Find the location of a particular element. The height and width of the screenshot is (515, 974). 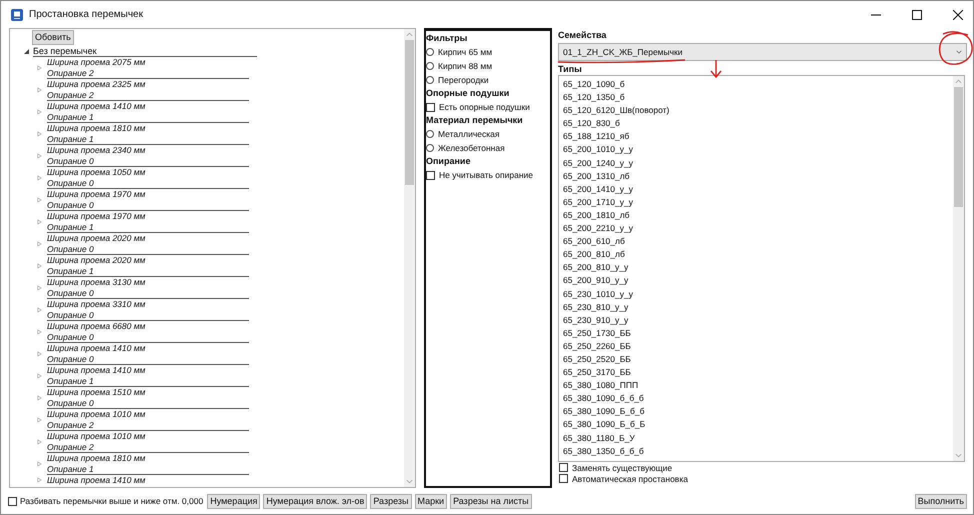

tree-item: Ширина проема 3130 мм Опирание 0 is located at coordinates (148, 288).